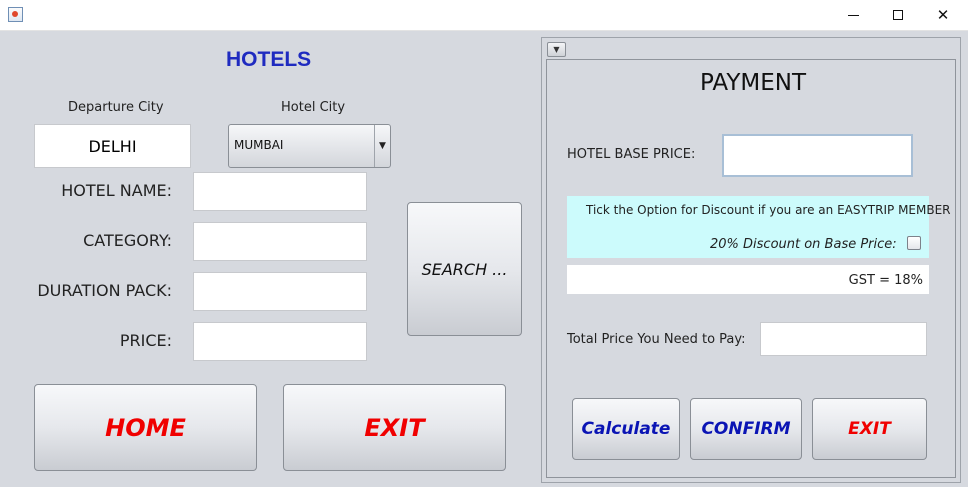  I want to click on hotel-name-field, so click(280, 191).